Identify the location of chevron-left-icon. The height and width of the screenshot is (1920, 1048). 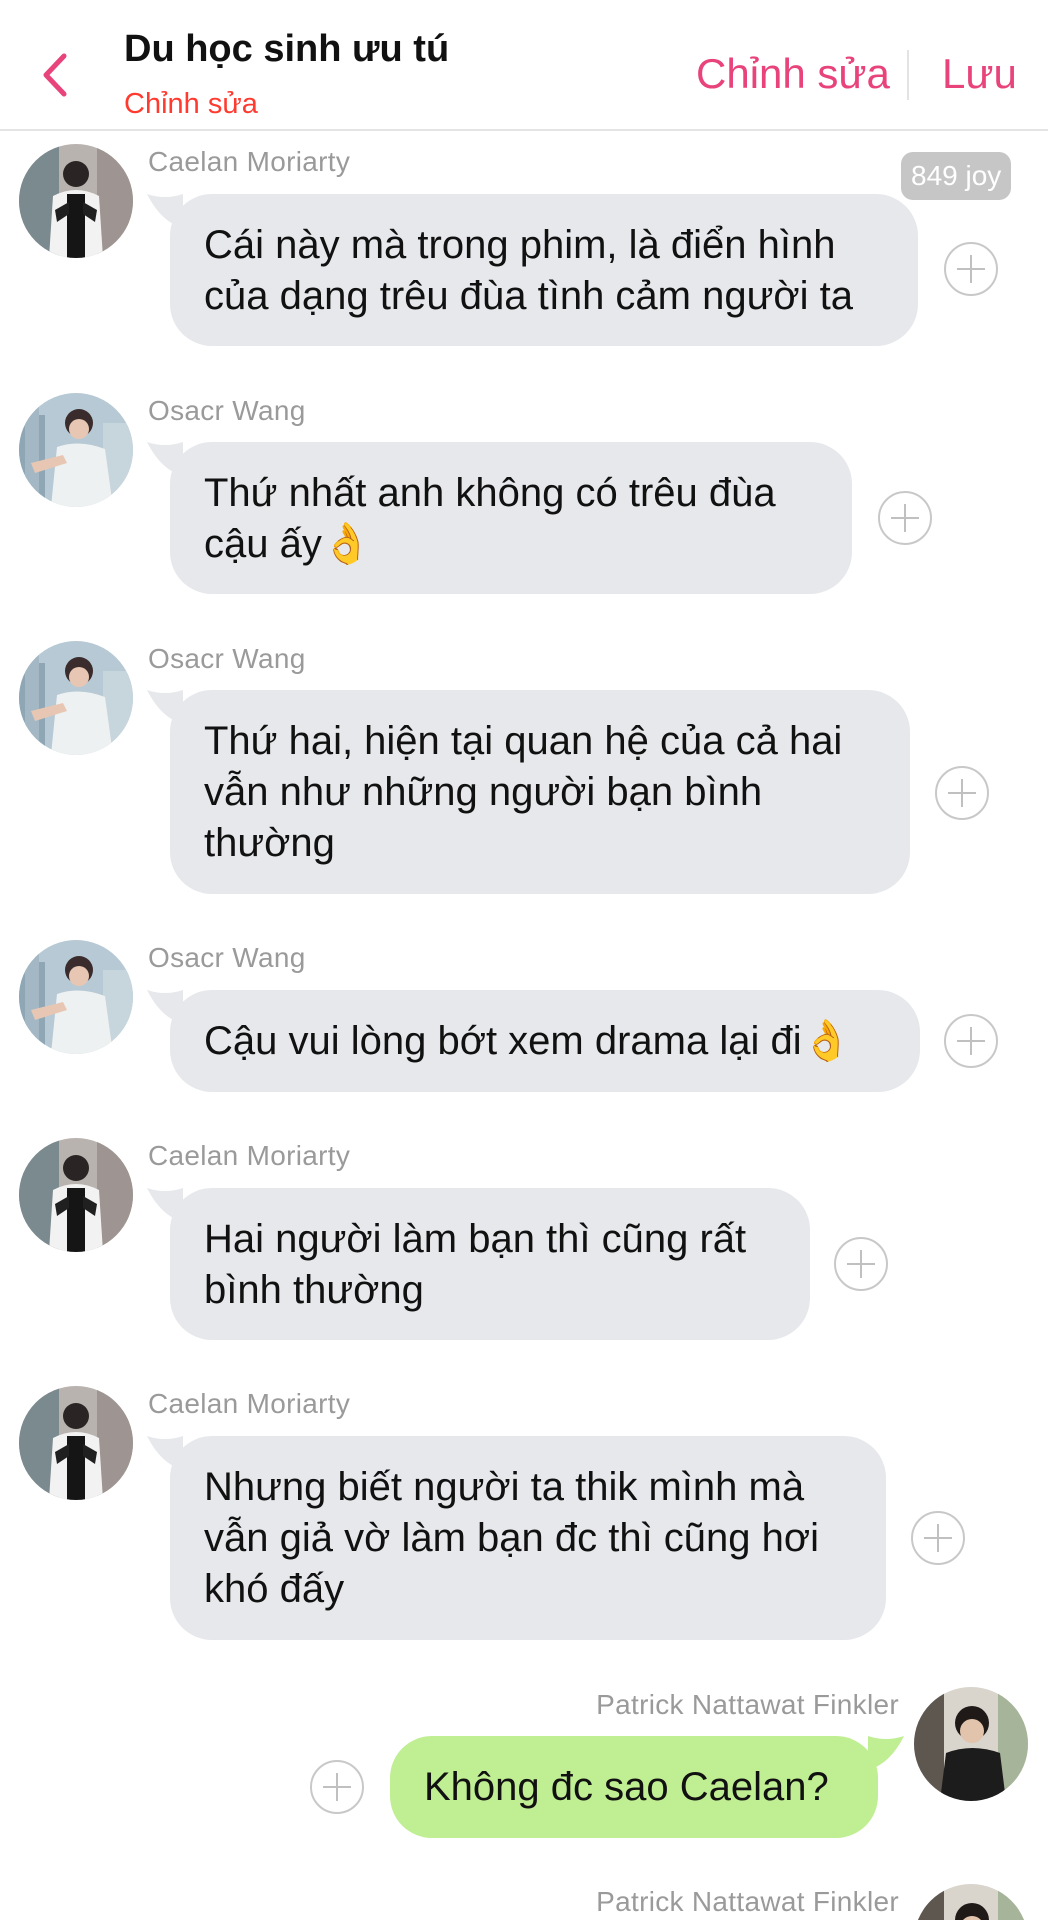
(55, 75).